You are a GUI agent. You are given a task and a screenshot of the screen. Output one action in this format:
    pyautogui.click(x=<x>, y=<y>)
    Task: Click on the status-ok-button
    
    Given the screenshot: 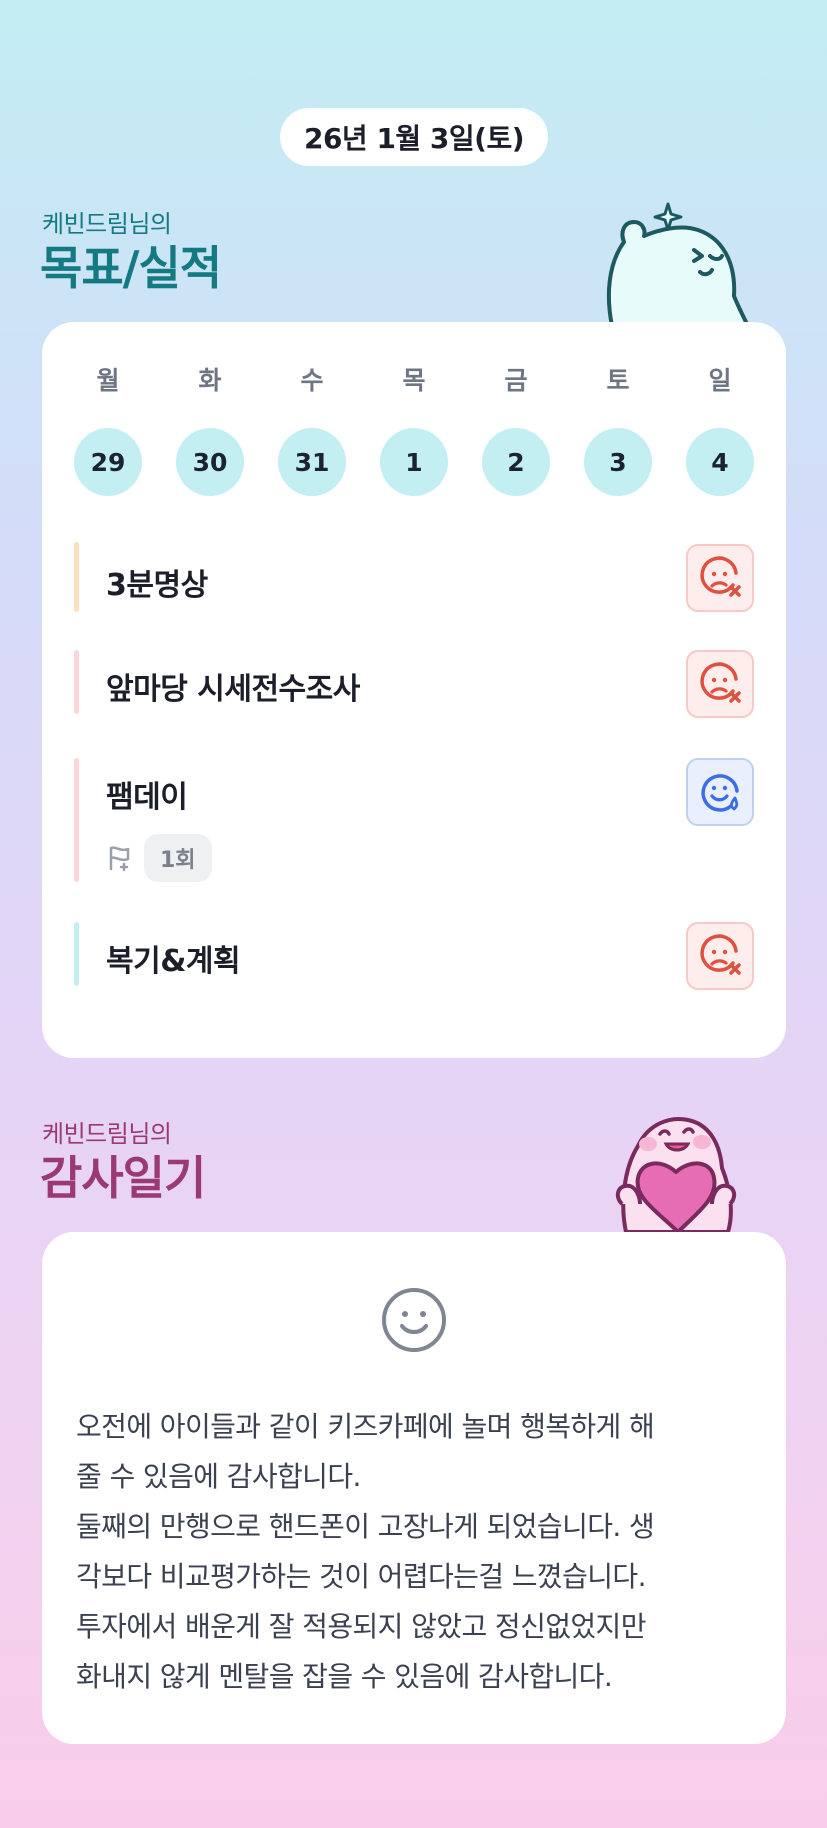 What is the action you would take?
    pyautogui.click(x=720, y=792)
    